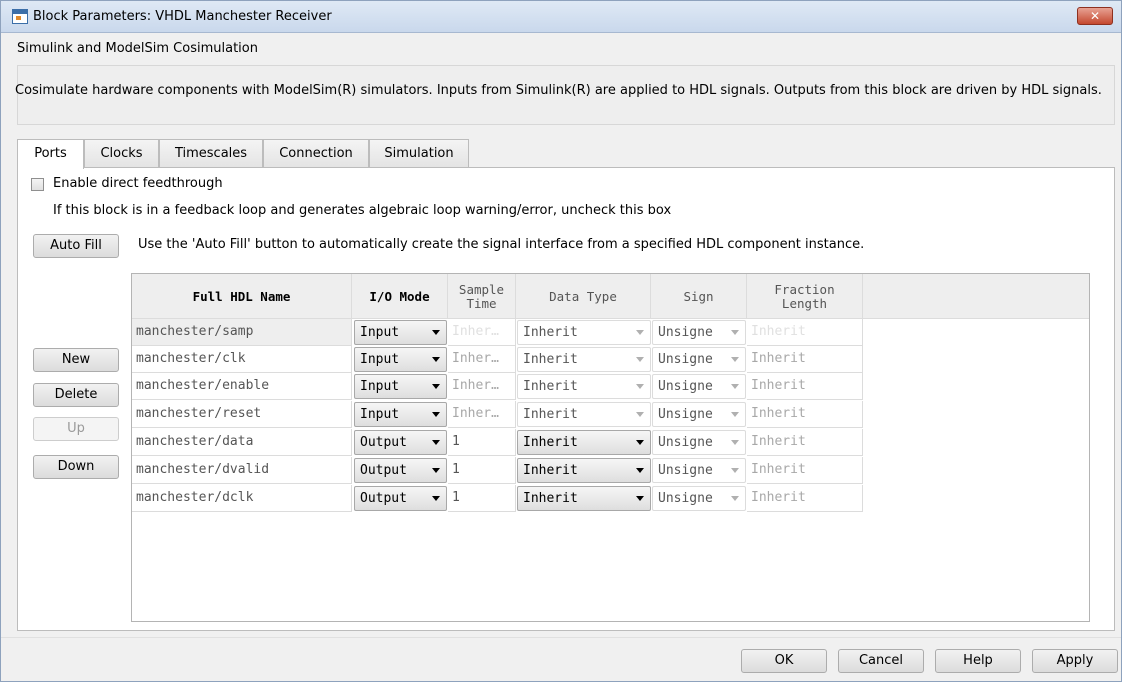  What do you see at coordinates (242, 442) in the screenshot?
I see `cell-name: manchester/data` at bounding box center [242, 442].